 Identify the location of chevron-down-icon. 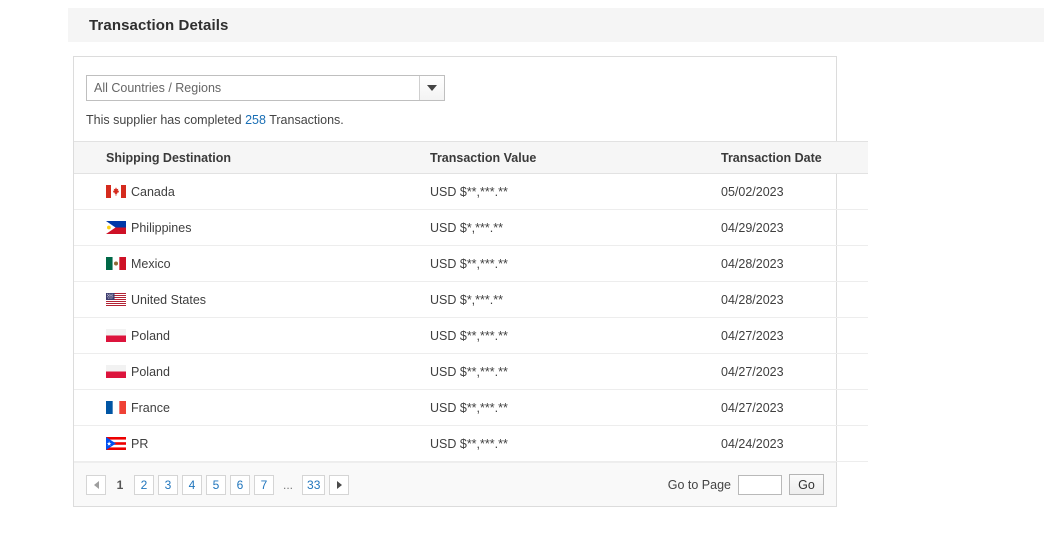
(432, 88).